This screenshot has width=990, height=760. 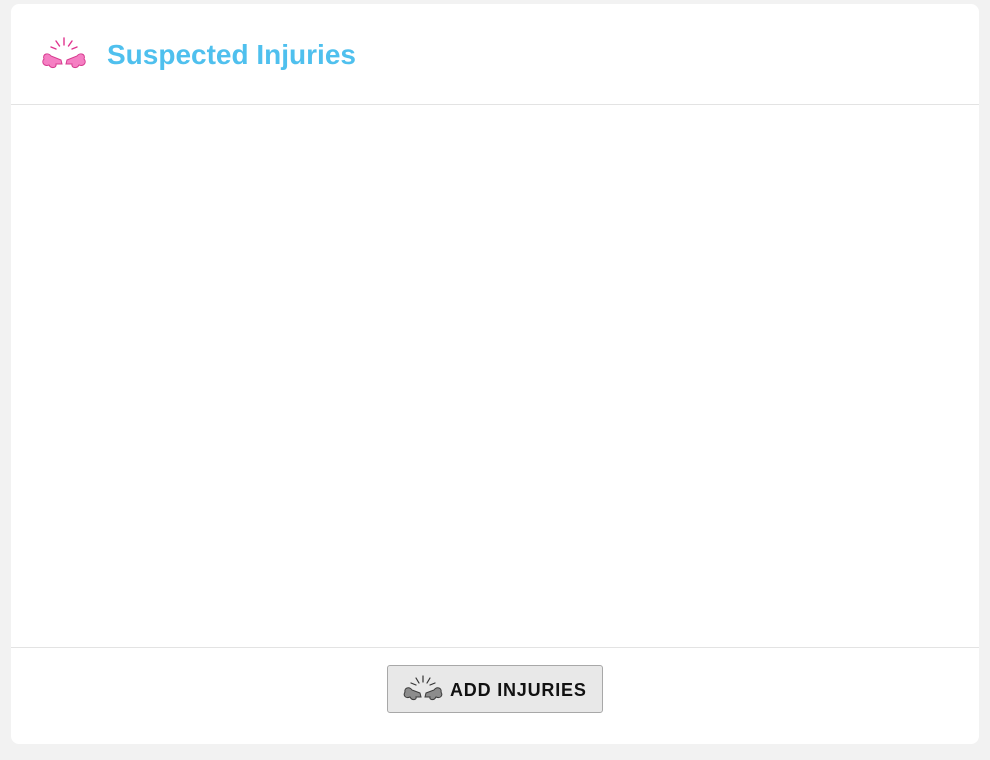 I want to click on panel-header: Suspected Injuries, so click(x=495, y=54).